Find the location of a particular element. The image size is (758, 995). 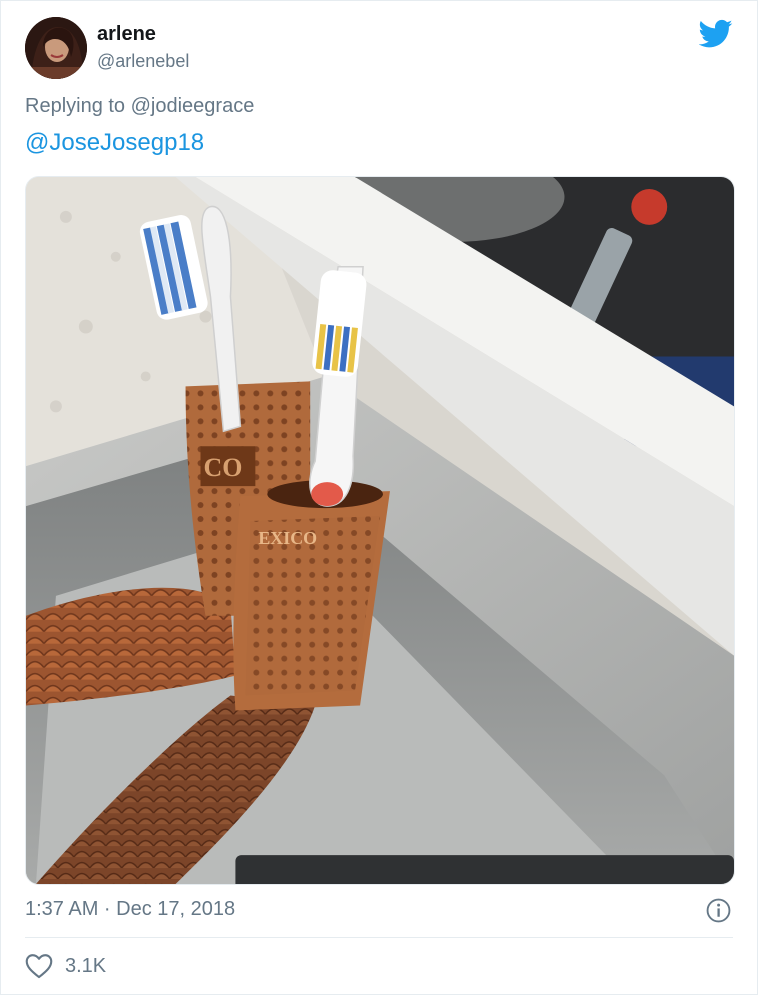

twitter-bird-icon is located at coordinates (715, 34).